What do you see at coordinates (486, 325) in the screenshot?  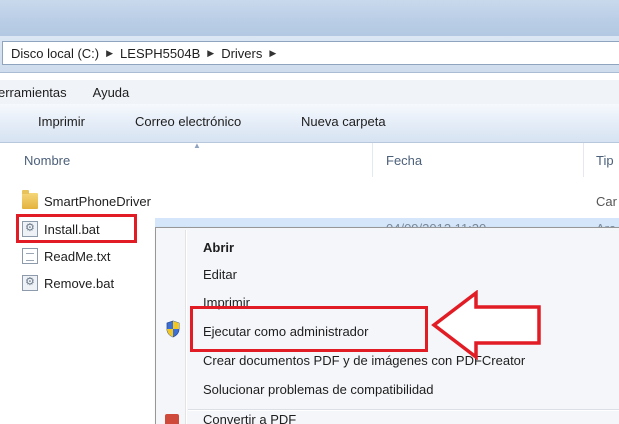 I see `arrow-left-icon` at bounding box center [486, 325].